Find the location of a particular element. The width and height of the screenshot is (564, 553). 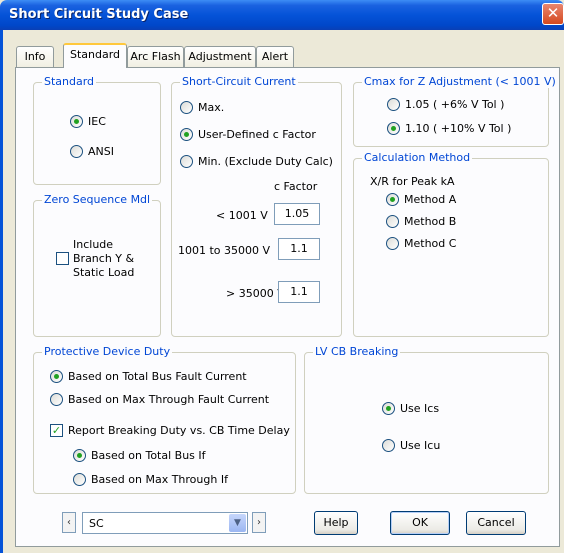

user-defined-c-factor-radio: User-Defined c Factor is located at coordinates (248, 134).